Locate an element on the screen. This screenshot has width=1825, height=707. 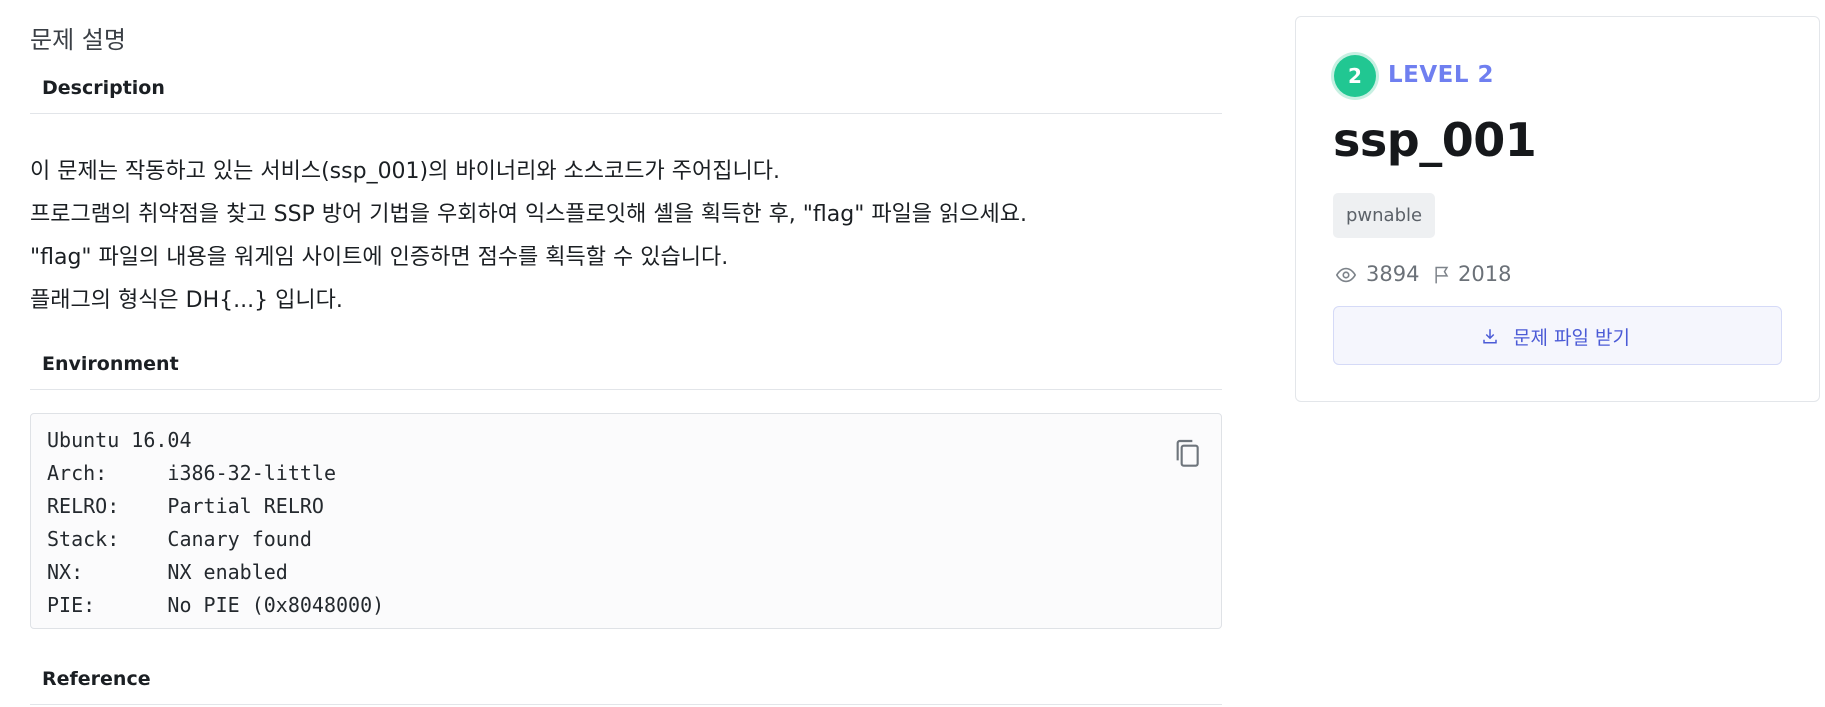
environment-heading: Environment is located at coordinates (110, 364).